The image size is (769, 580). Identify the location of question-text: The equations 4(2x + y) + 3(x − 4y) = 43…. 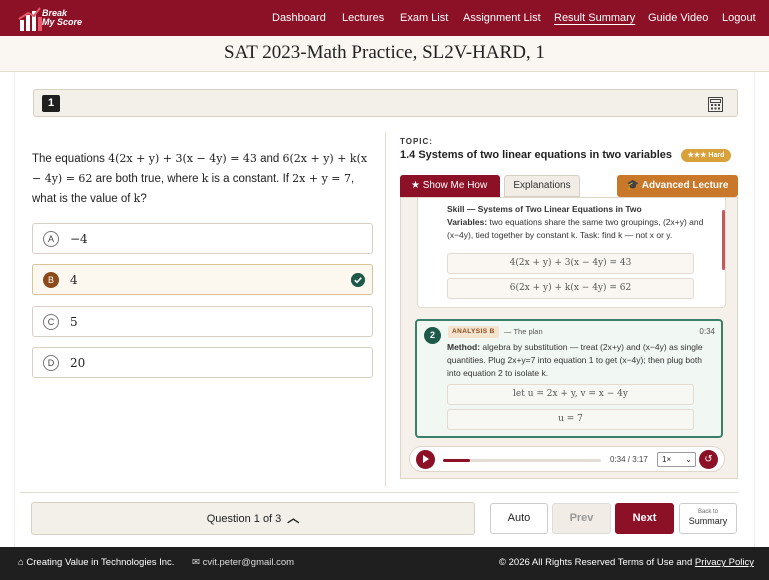
(200, 178).